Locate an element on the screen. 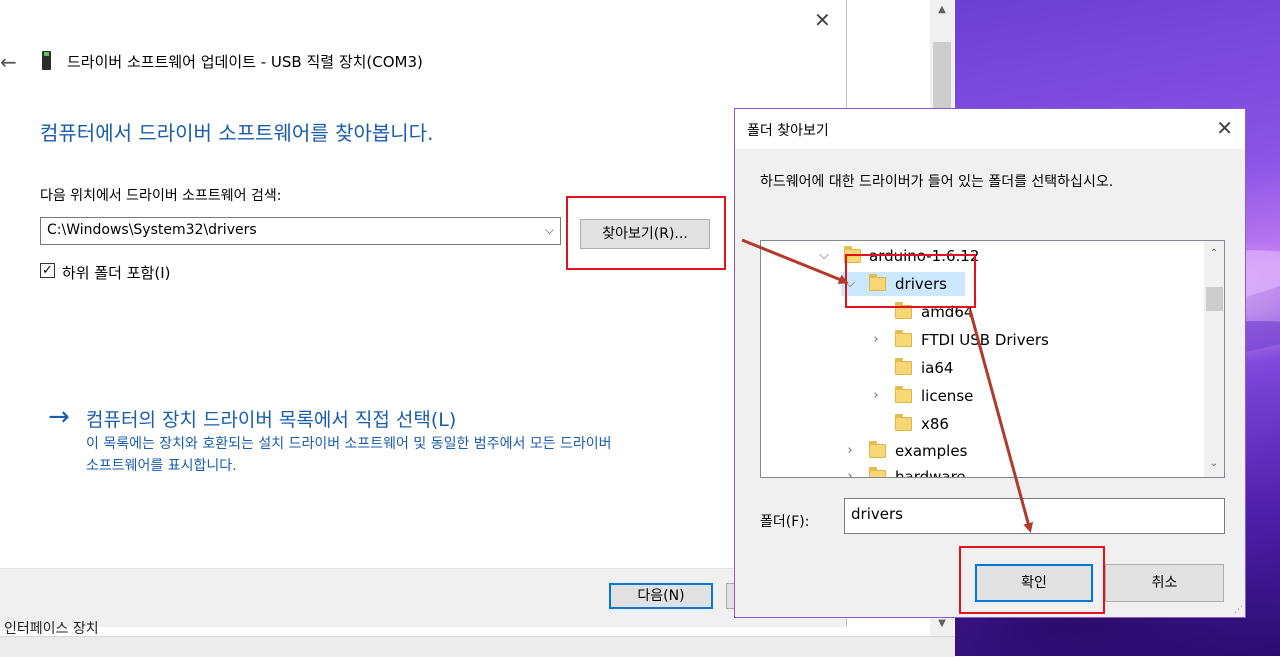 The image size is (1280, 657). scrollbar-thumb is located at coordinates (1214, 299).